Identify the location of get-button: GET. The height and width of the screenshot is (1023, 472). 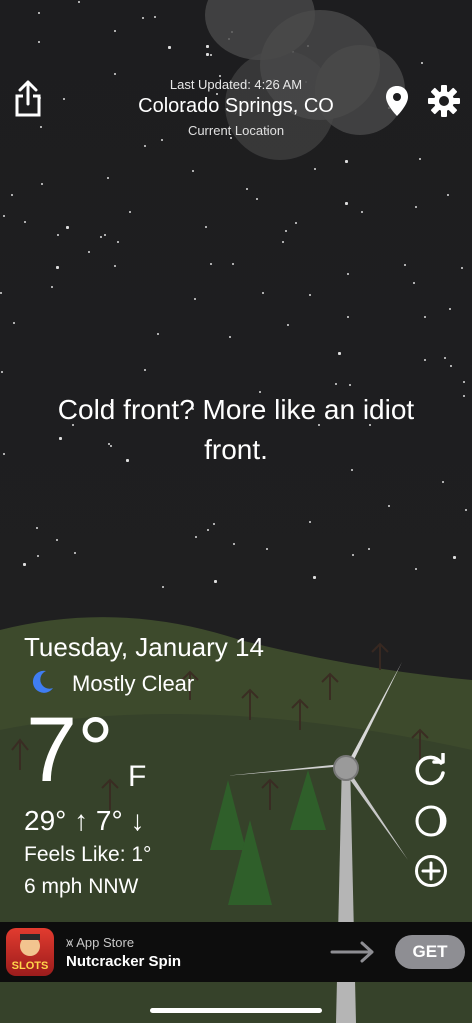
(430, 952).